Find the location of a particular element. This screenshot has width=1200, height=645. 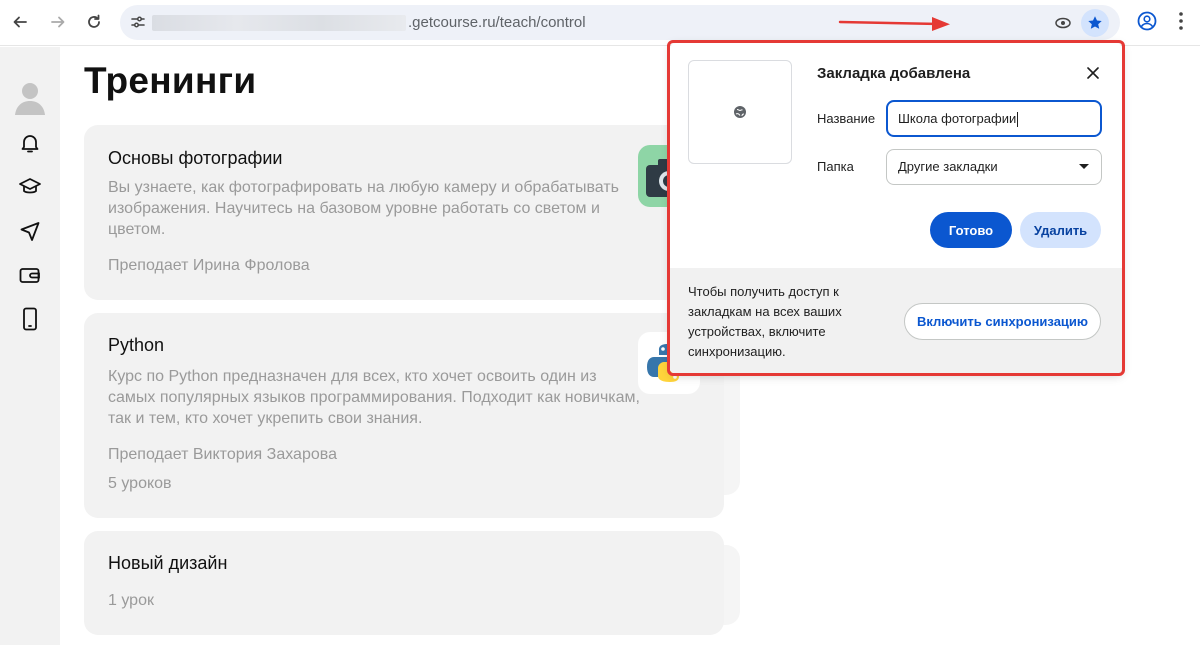

reload-icon is located at coordinates (94, 21).